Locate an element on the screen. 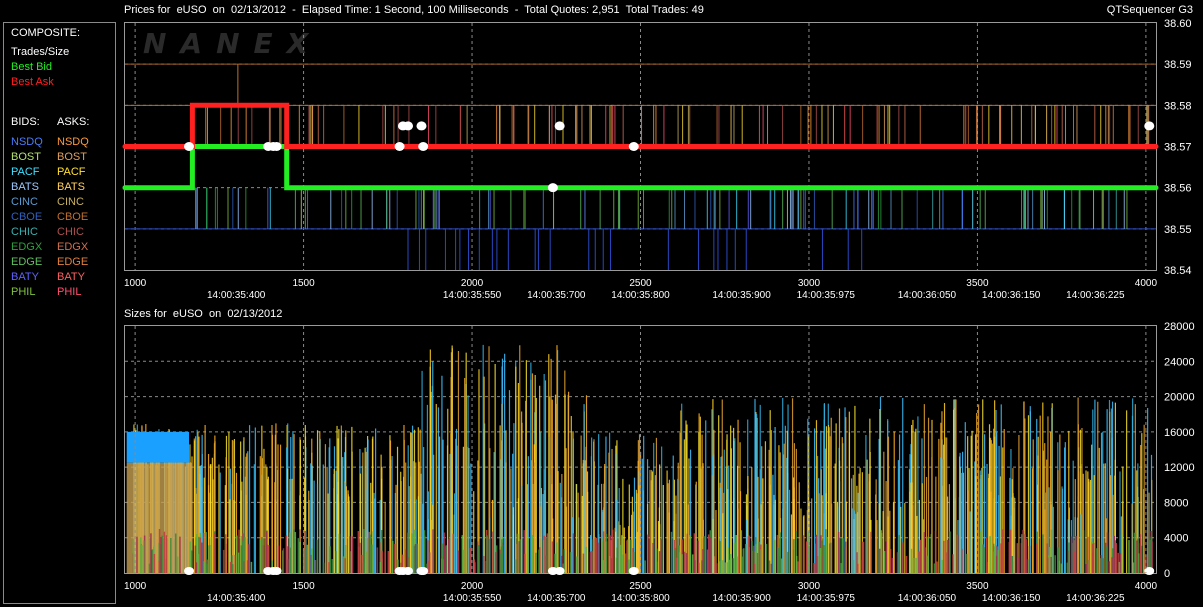  price-x-tick-label: 3000 is located at coordinates (809, 283).